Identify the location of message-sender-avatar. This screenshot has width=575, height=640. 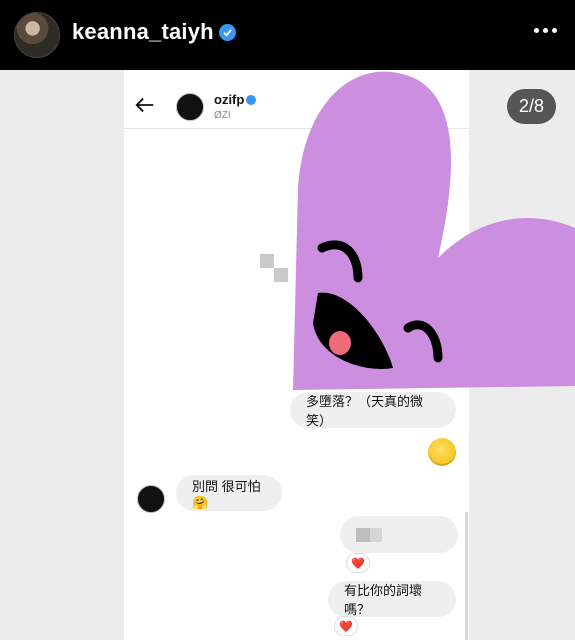
(151, 499).